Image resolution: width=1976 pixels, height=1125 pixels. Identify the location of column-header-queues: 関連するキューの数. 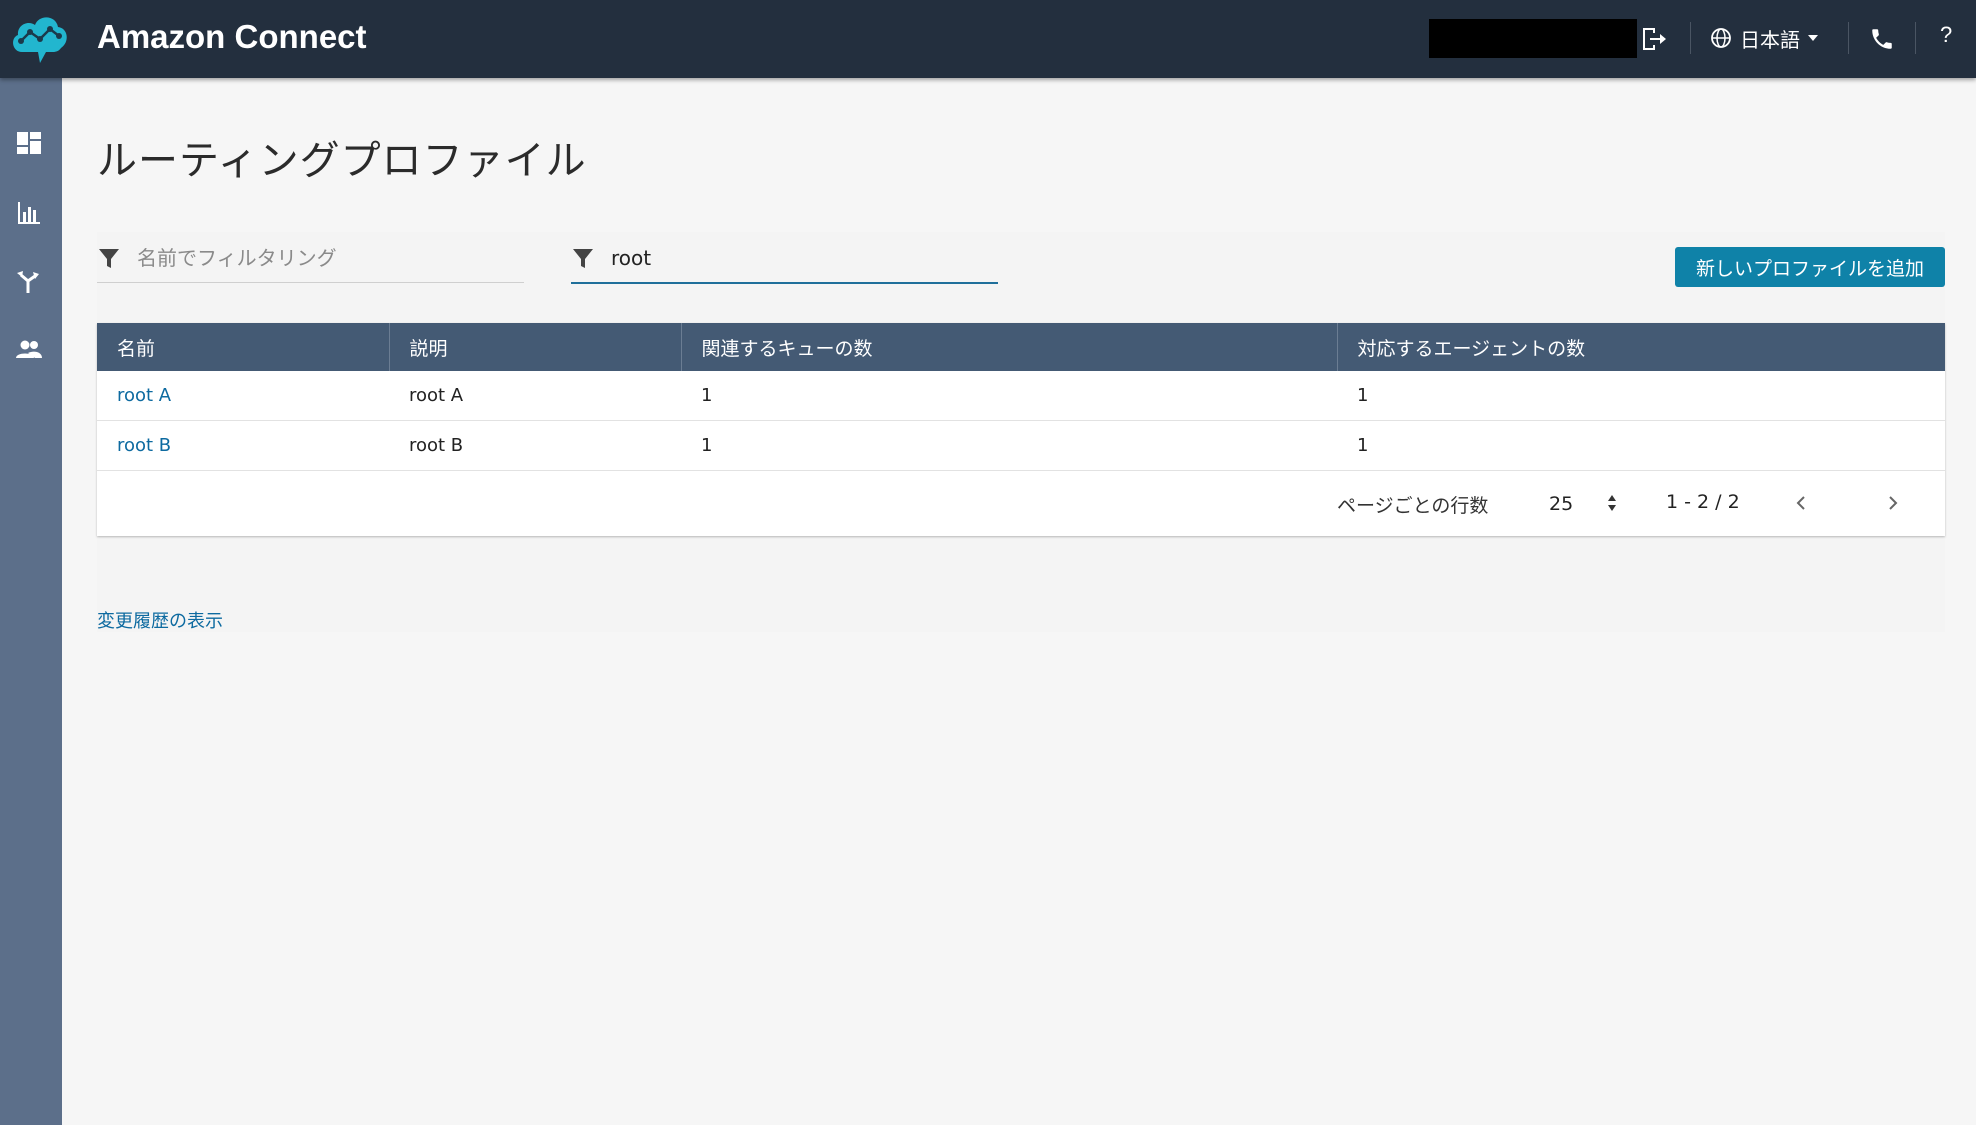
(1009, 347).